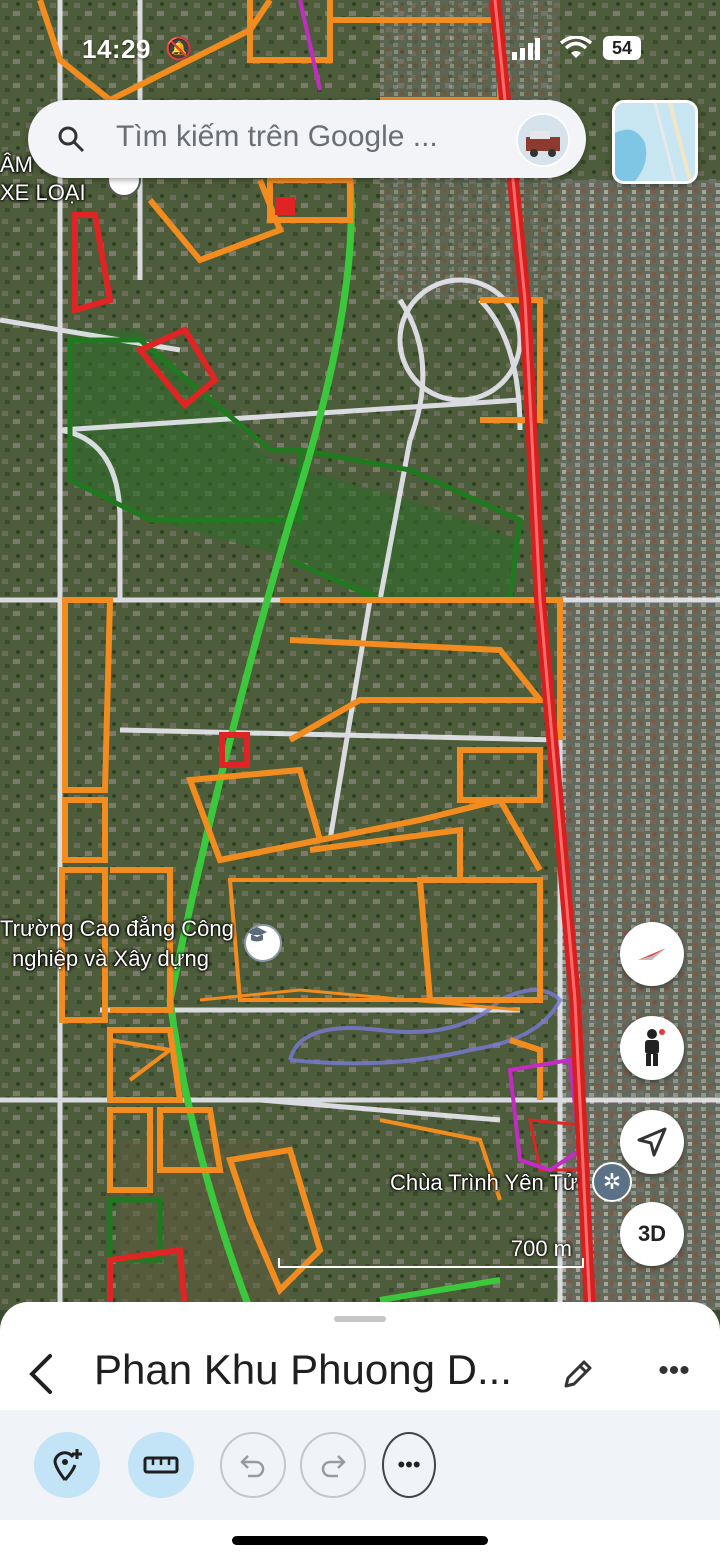 The height and width of the screenshot is (1559, 720). What do you see at coordinates (622, 48) in the screenshot?
I see `battery-indicator: 54` at bounding box center [622, 48].